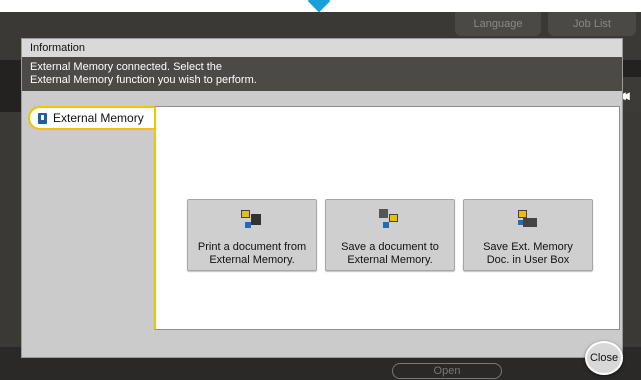 The image size is (641, 380). Describe the element at coordinates (390, 220) in the screenshot. I see `save-to-memory-icon` at that location.